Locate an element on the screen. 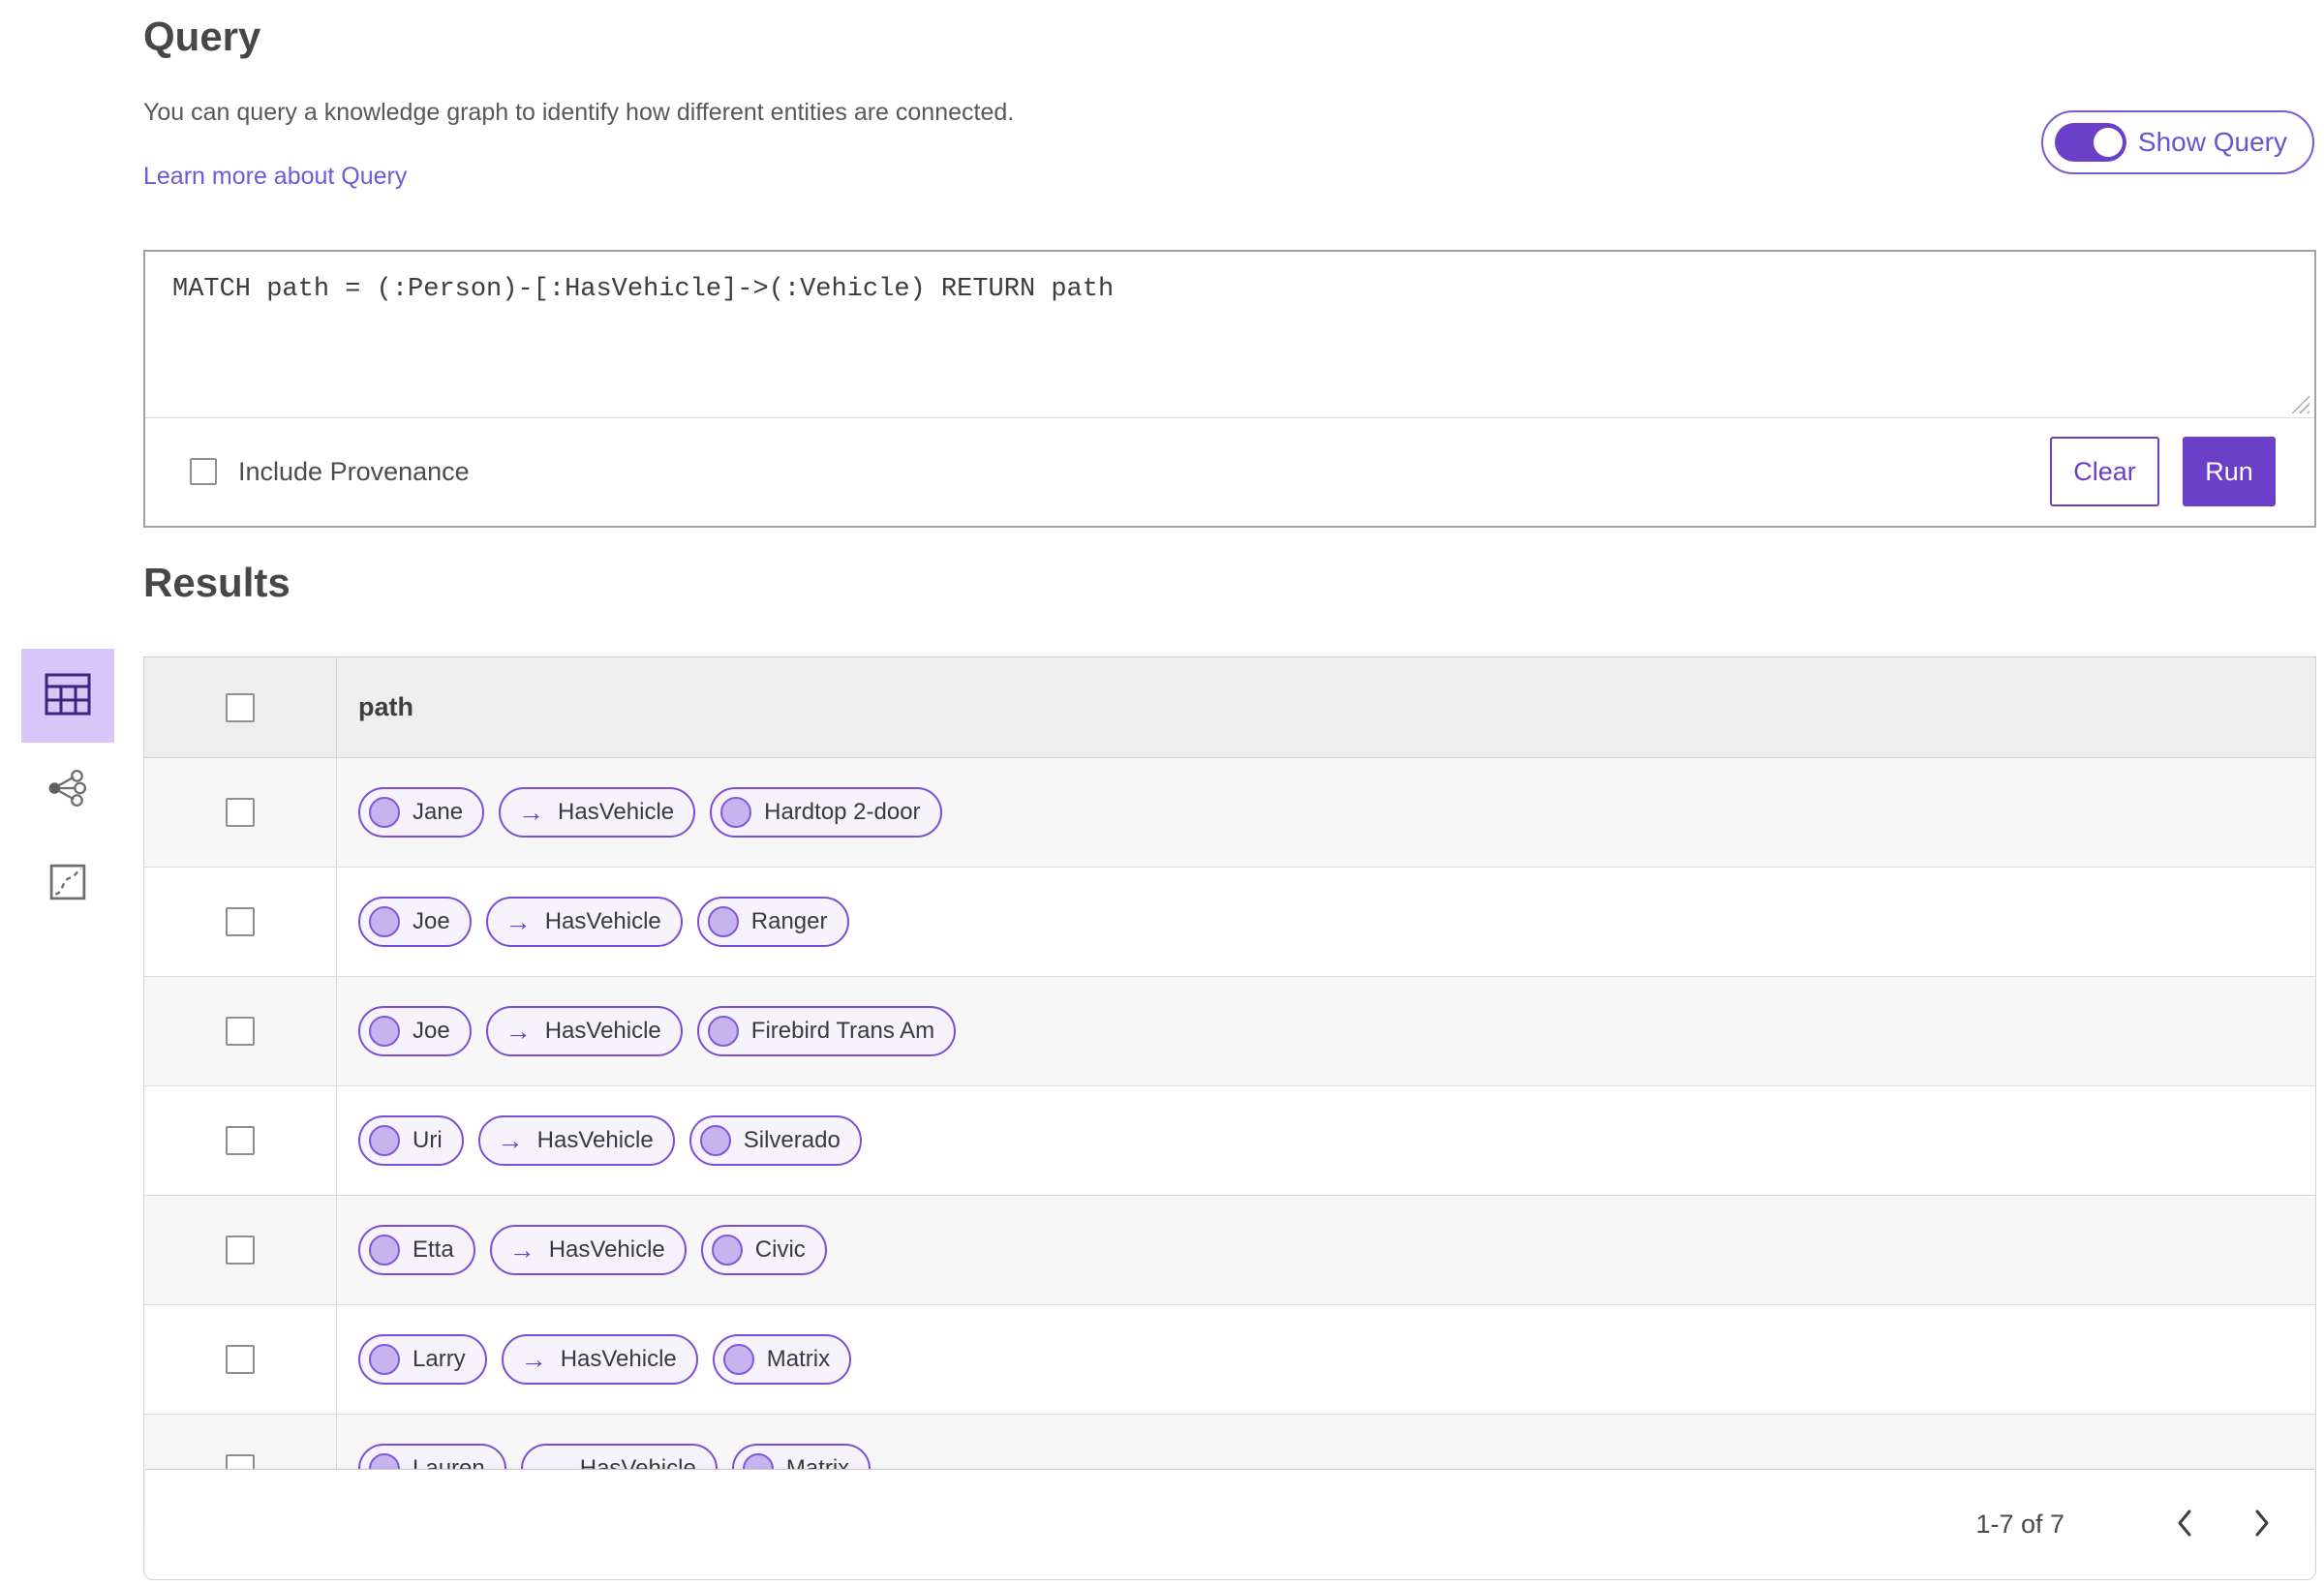 This screenshot has height=1586, width=2324. target-entity-pill: Firebird Trans Am is located at coordinates (827, 1031).